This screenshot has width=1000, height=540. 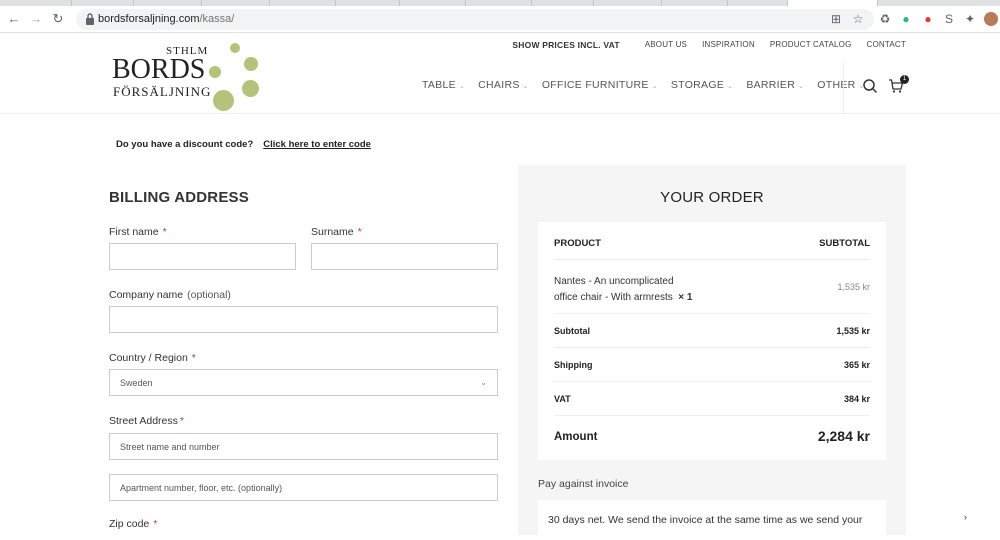 I want to click on lock-icon, so click(x=90, y=19).